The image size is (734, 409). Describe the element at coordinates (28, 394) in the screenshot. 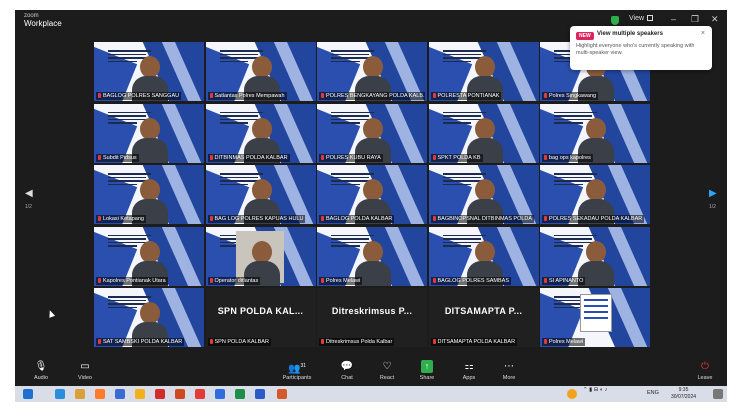

I see `start-icon` at that location.